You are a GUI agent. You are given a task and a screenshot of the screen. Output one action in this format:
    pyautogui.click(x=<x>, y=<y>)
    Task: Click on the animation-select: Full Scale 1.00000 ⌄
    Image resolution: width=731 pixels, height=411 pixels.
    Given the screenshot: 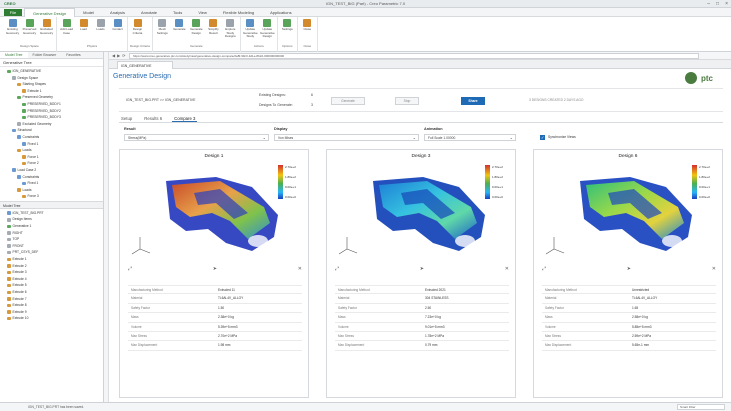 What is the action you would take?
    pyautogui.click(x=470, y=137)
    